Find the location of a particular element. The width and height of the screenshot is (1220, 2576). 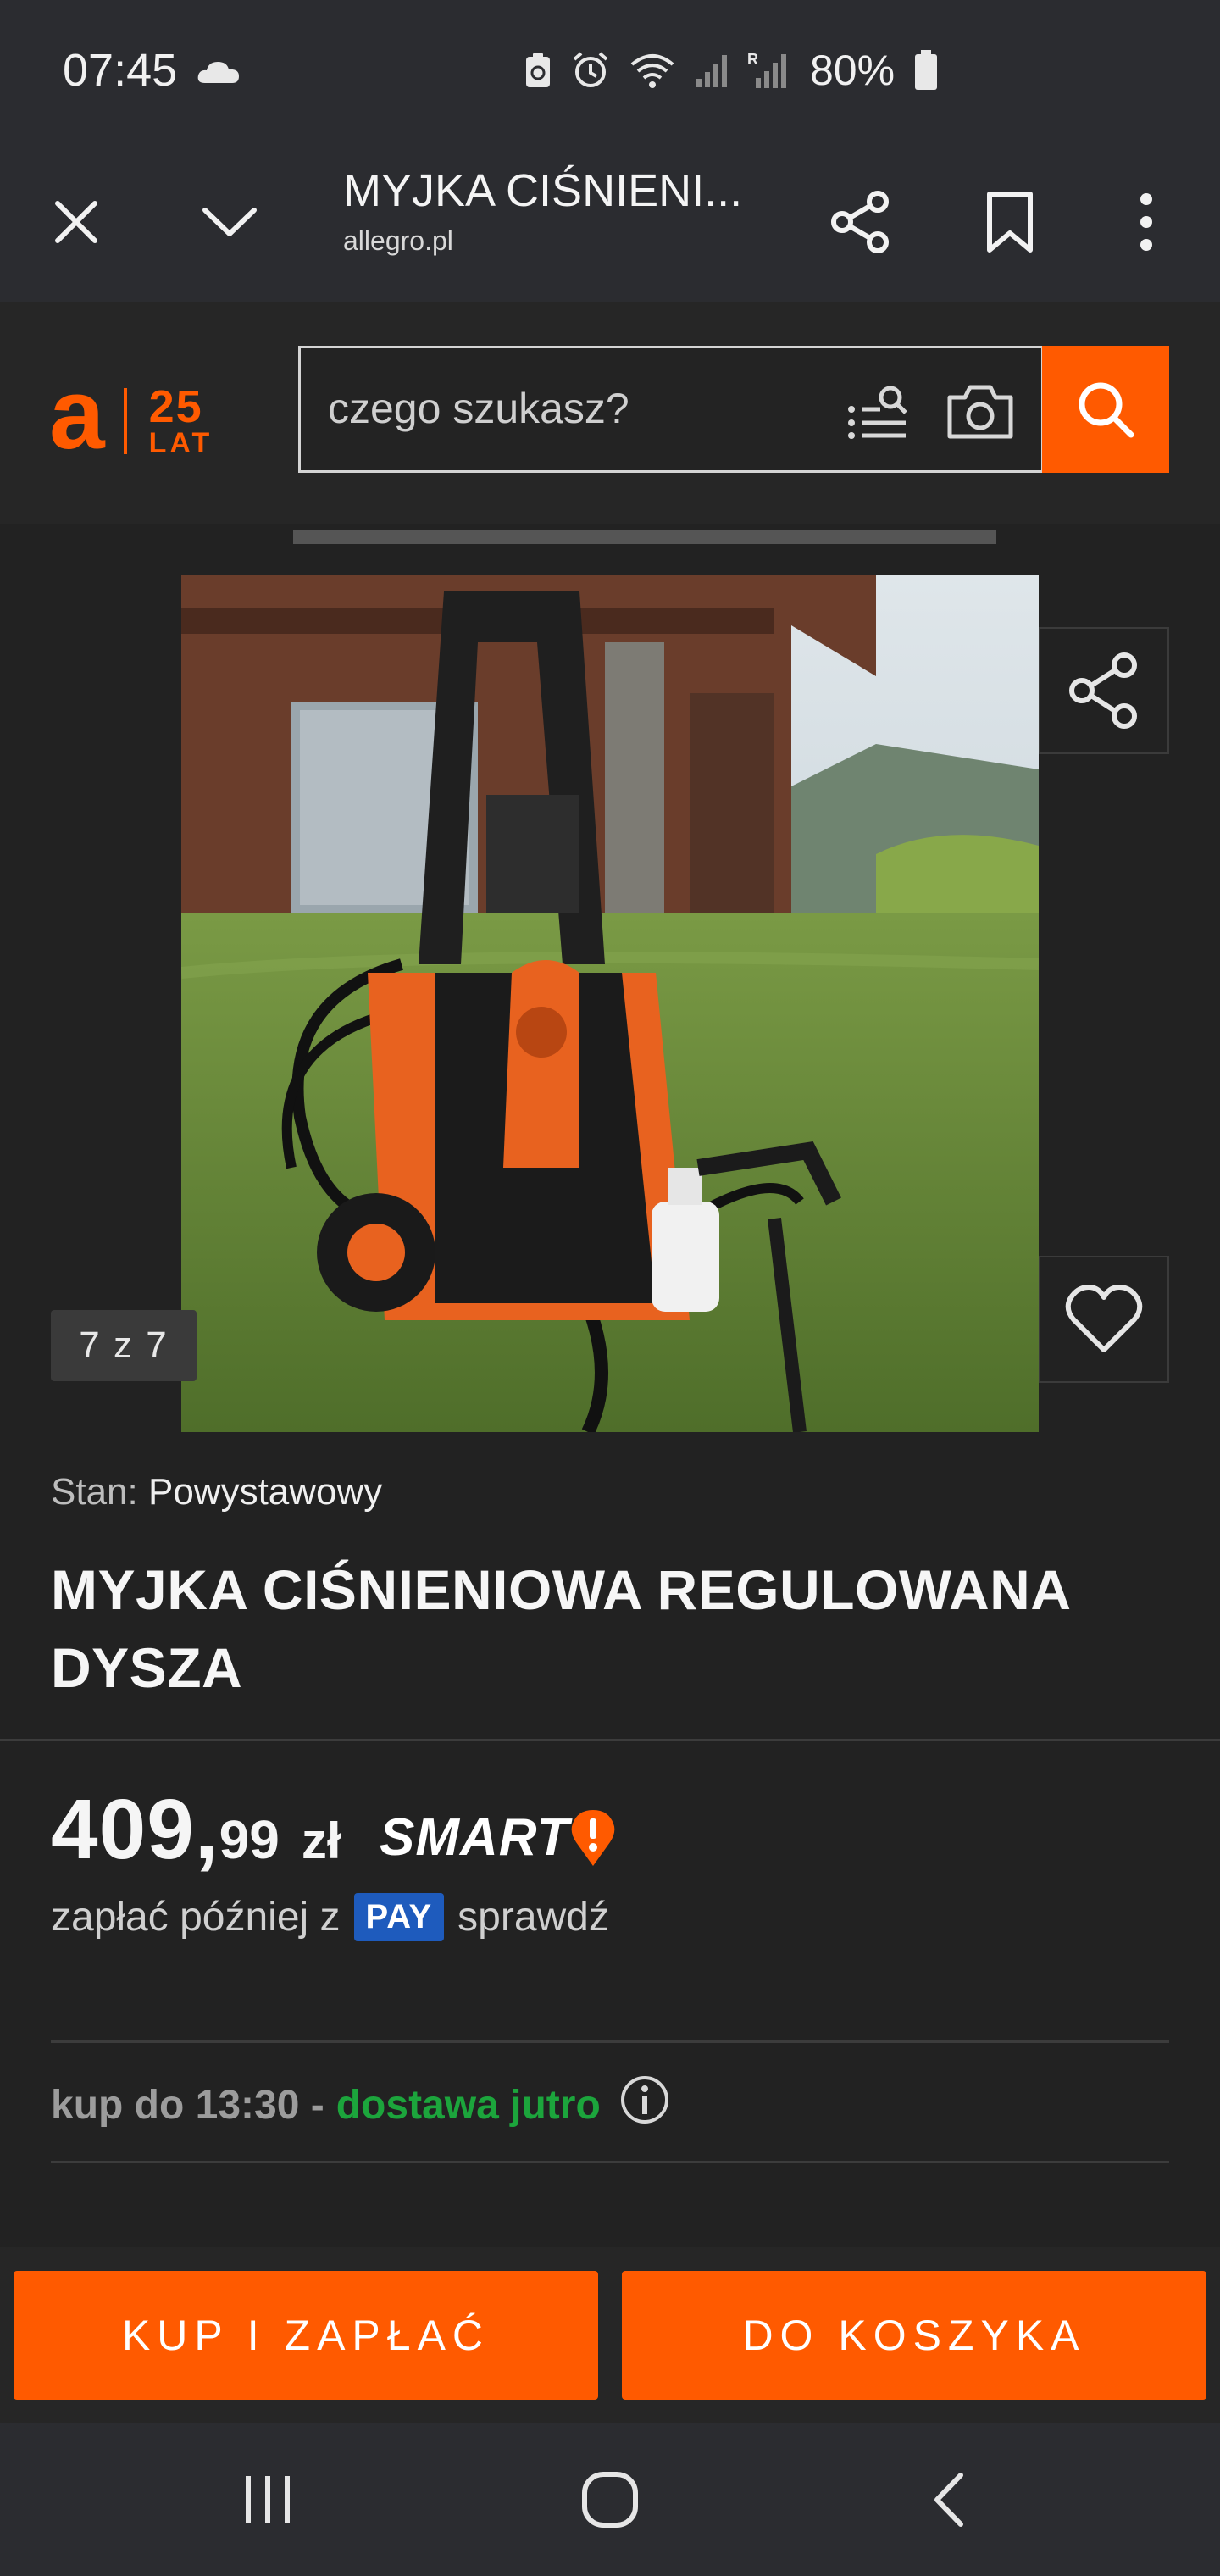

battery-percent: 80% is located at coordinates (853, 70).